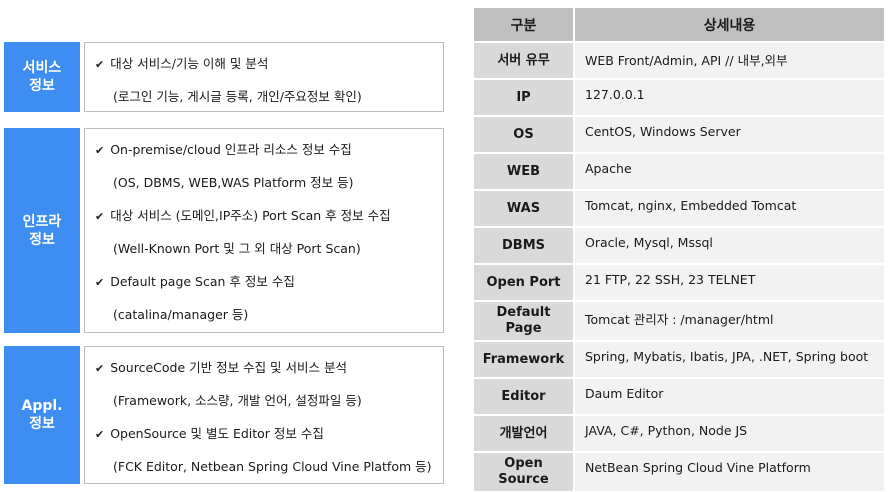 The width and height of the screenshot is (890, 492). Describe the element at coordinates (729, 25) in the screenshot. I see `header-detail: 상세내용` at that location.